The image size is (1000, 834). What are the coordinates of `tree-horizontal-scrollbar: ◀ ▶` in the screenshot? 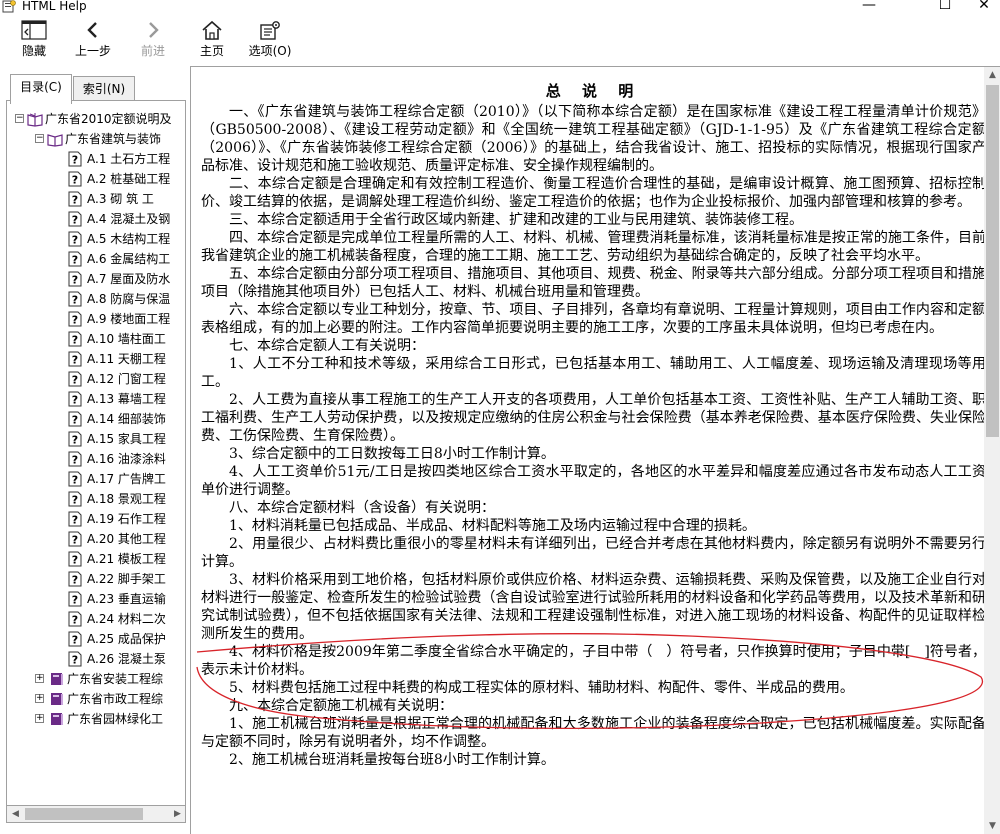 It's located at (96, 814).